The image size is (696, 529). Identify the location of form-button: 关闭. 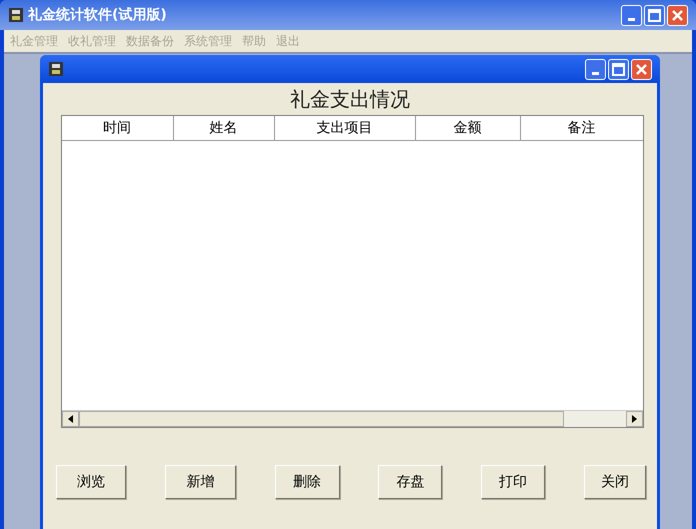
(615, 482).